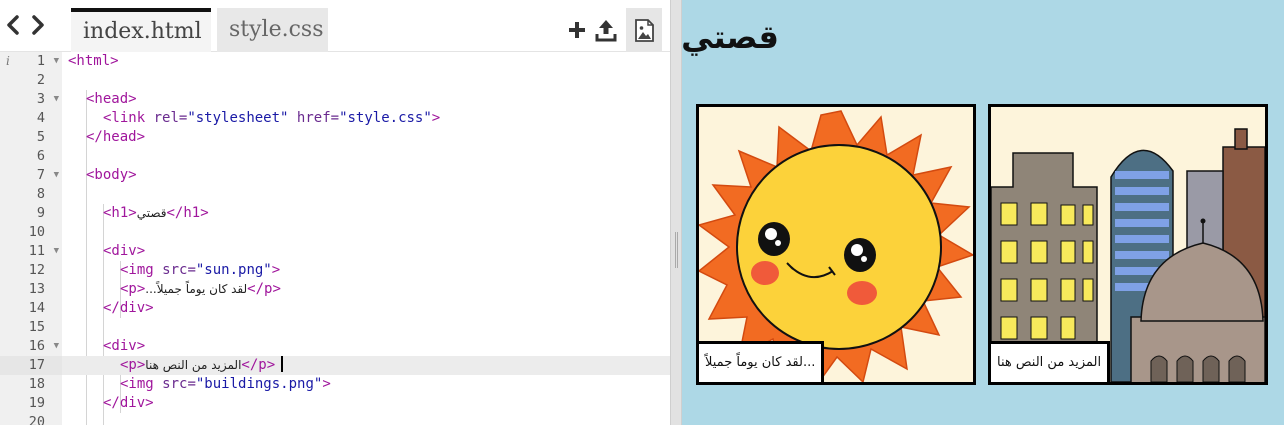 The height and width of the screenshot is (425, 1284). Describe the element at coordinates (36, 289) in the screenshot. I see `line-number: 13` at that location.